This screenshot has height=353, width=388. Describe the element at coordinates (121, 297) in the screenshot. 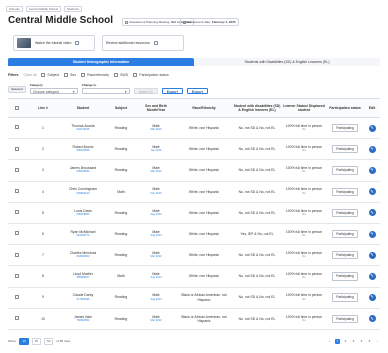

I see `subject-cell: Reading` at that location.